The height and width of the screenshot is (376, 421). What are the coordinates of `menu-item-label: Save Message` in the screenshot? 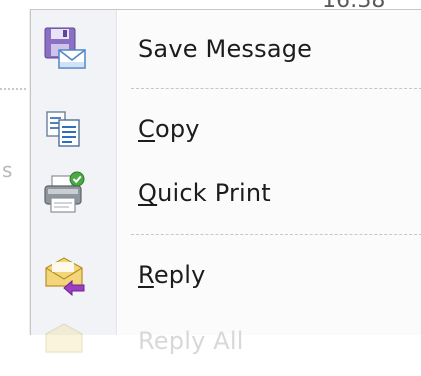 It's located at (225, 49).